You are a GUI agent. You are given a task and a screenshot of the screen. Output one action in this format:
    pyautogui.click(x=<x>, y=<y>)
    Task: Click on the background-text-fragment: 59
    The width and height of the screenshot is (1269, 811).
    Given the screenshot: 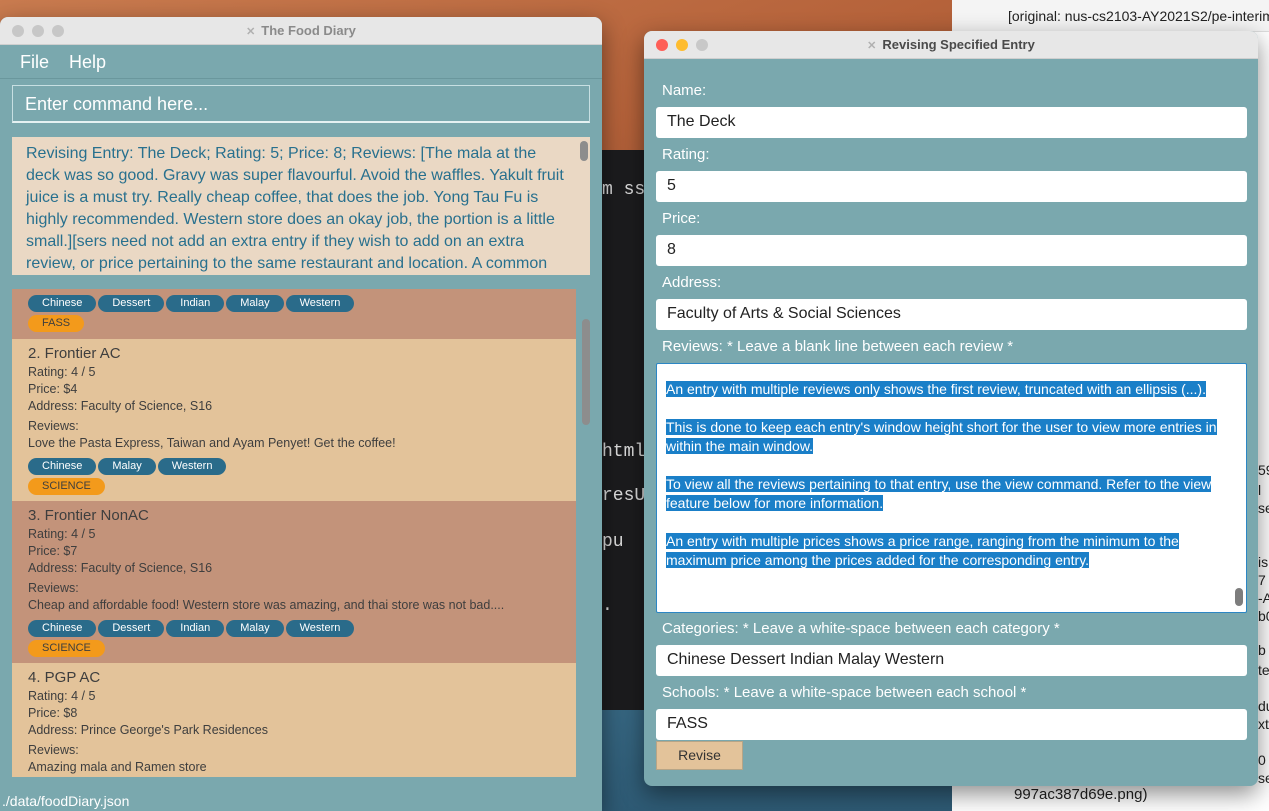 What is the action you would take?
    pyautogui.click(x=1263, y=470)
    